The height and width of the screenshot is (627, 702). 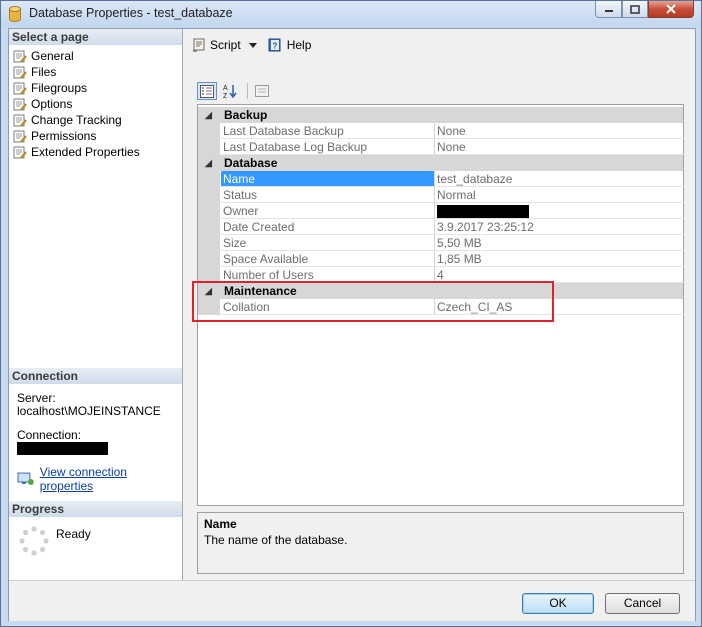 I want to click on sidebar-item-permissions: Permissions, so click(x=76, y=136).